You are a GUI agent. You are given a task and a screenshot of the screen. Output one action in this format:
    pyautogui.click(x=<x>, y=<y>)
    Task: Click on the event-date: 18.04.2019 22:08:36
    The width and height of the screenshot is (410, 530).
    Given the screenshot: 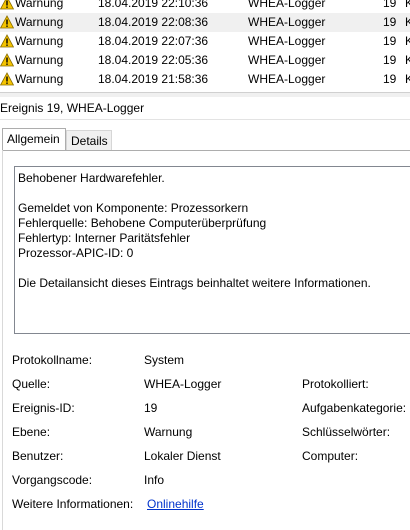 What is the action you would take?
    pyautogui.click(x=153, y=22)
    